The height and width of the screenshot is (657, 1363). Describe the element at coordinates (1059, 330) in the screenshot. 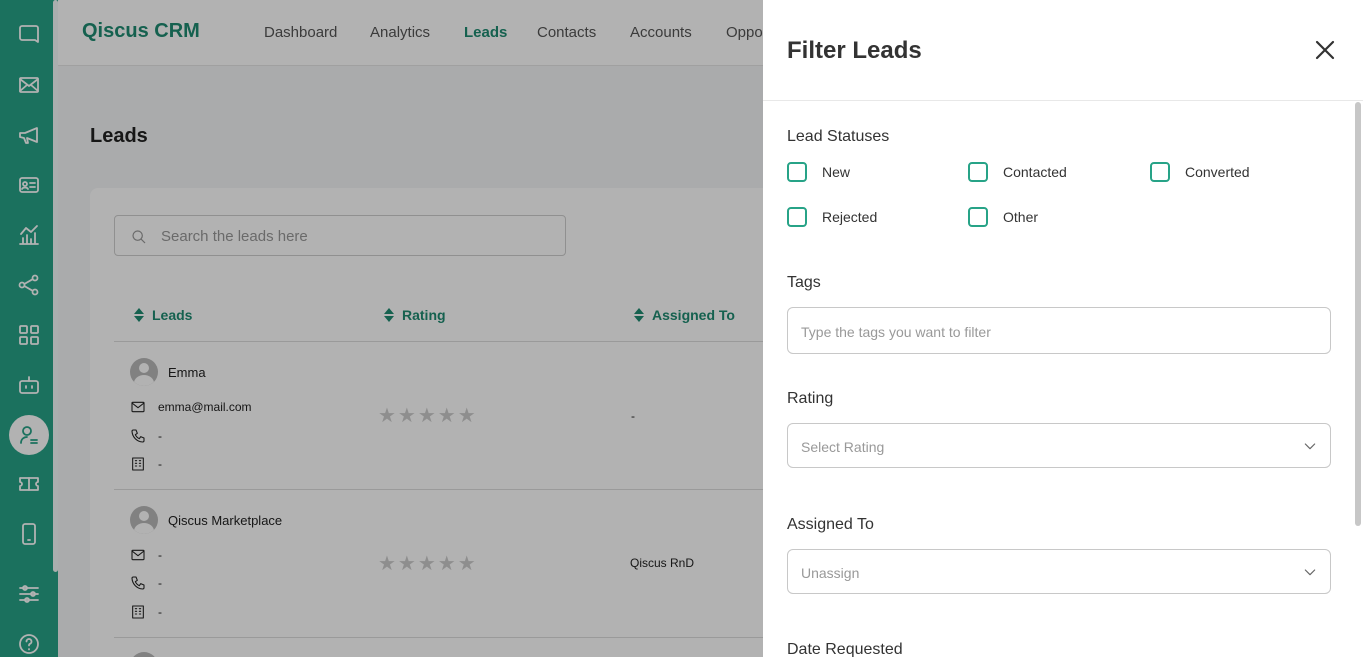

I see `tags-input: Type the tags you want to filter` at that location.